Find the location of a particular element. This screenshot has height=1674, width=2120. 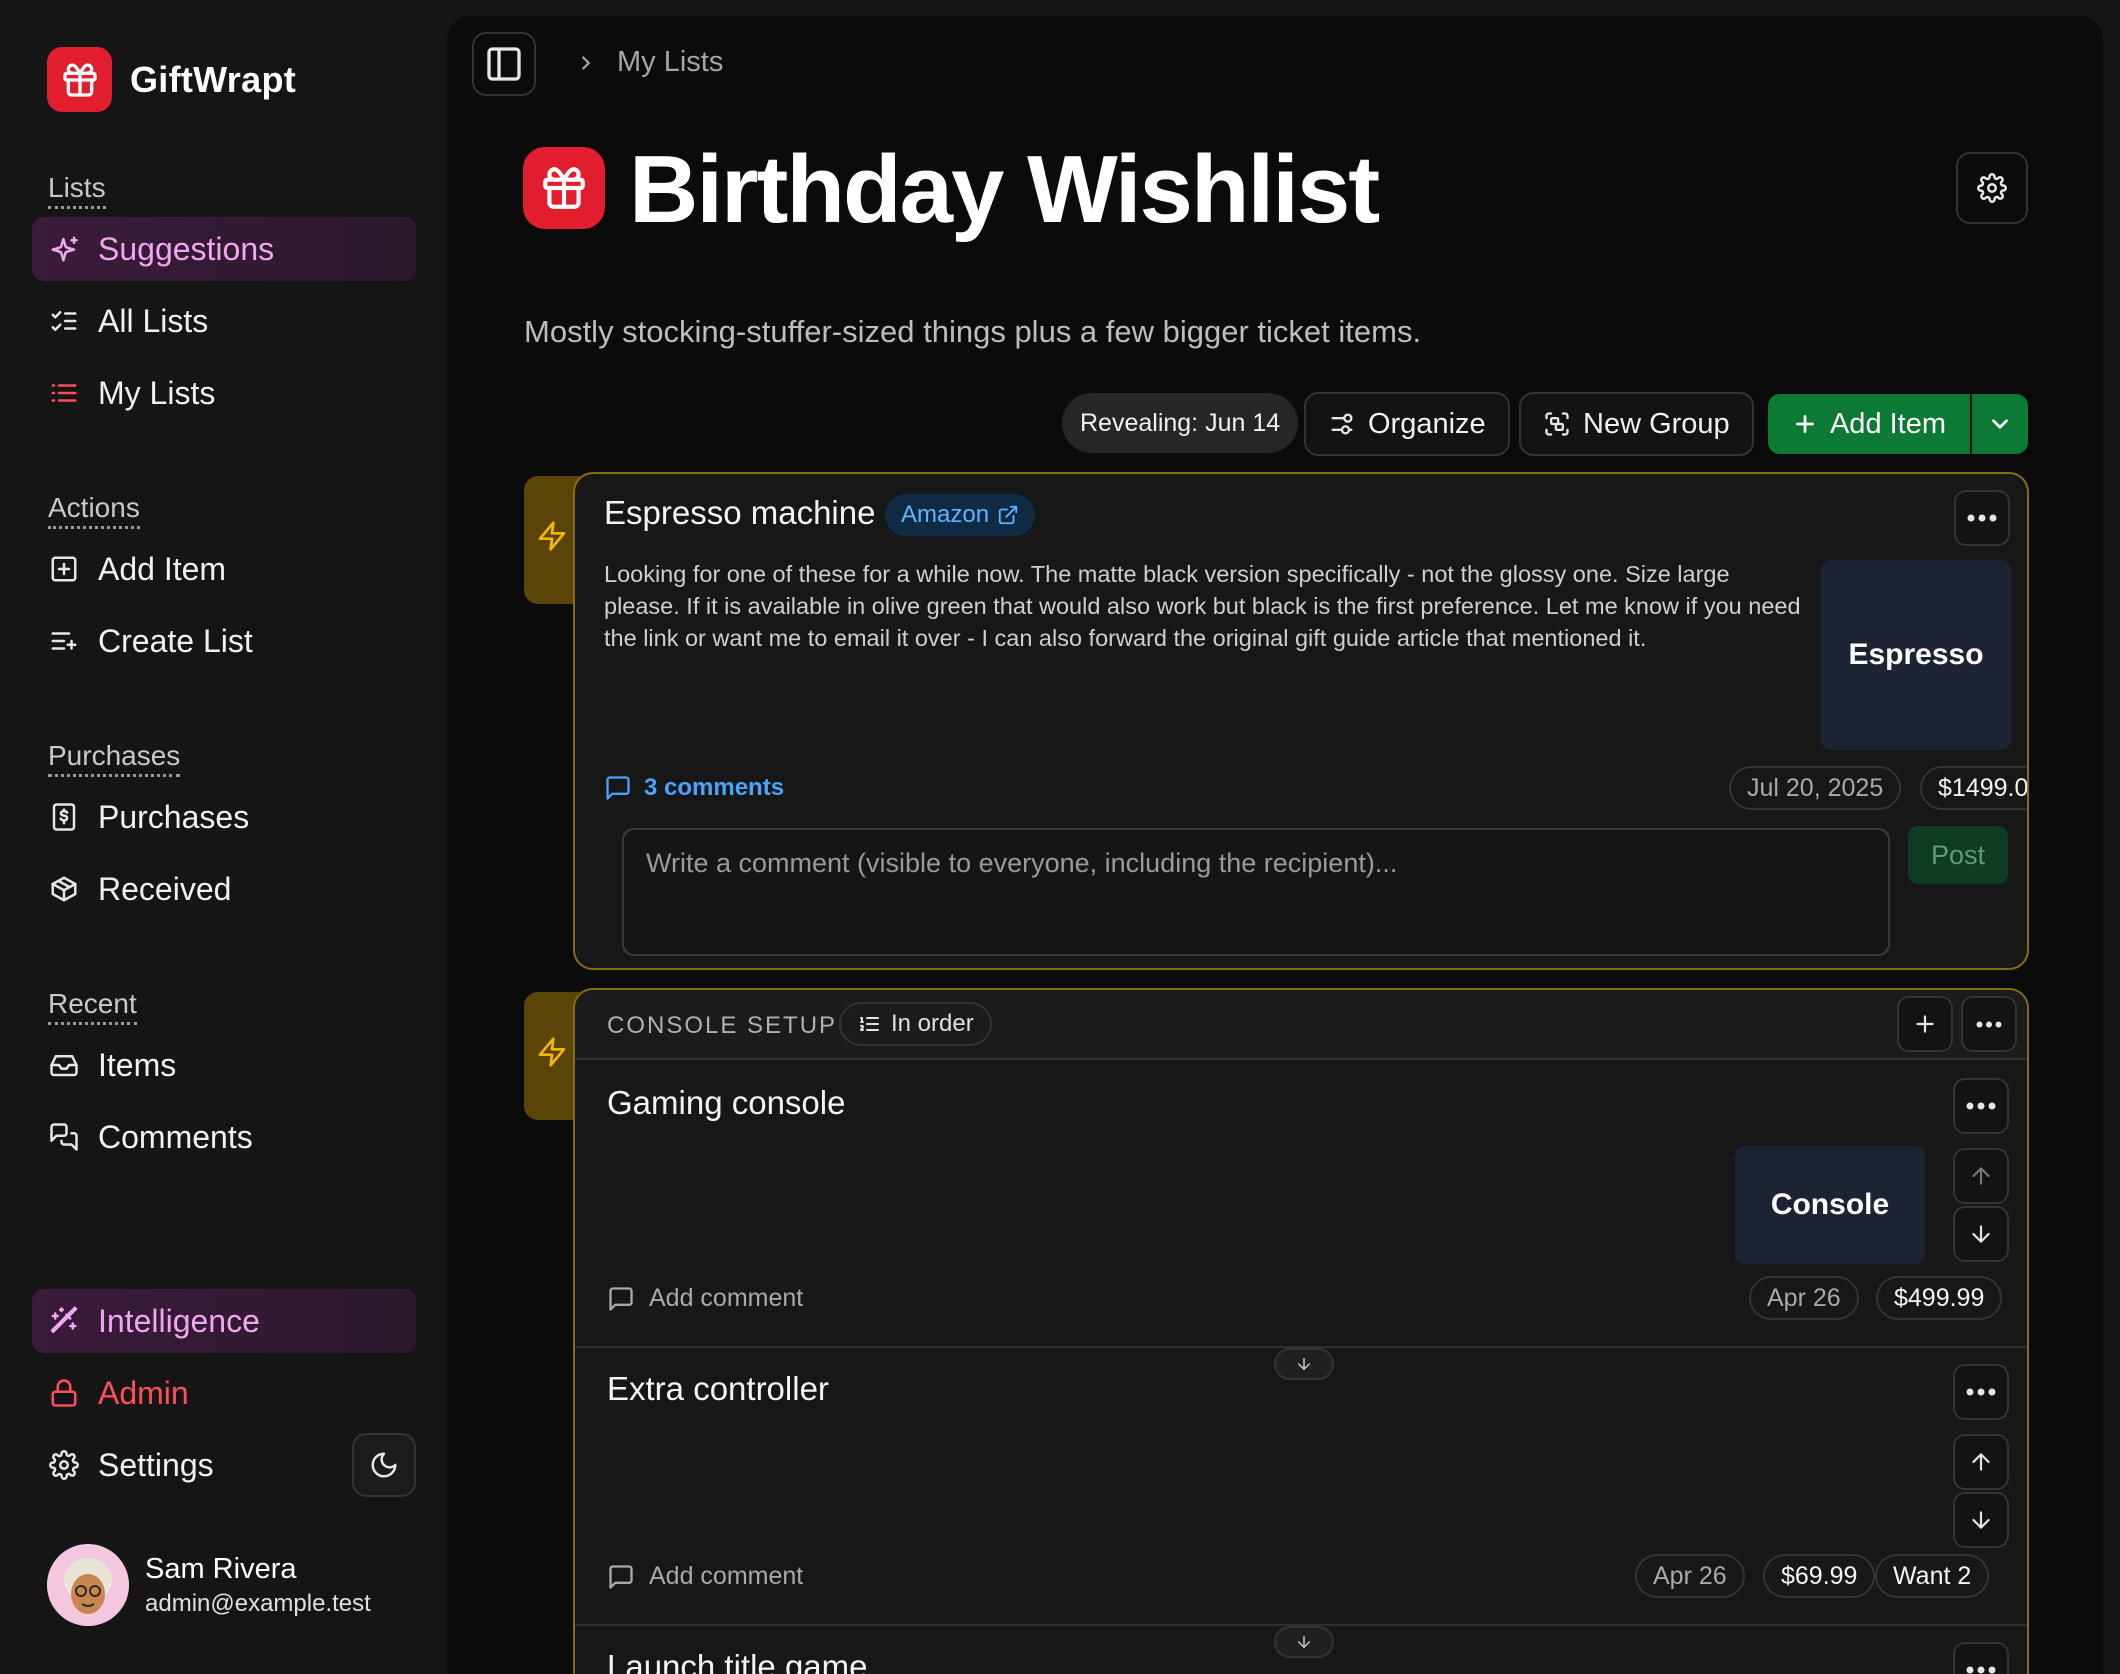

item-price: $1499.00 is located at coordinates (1973, 788).